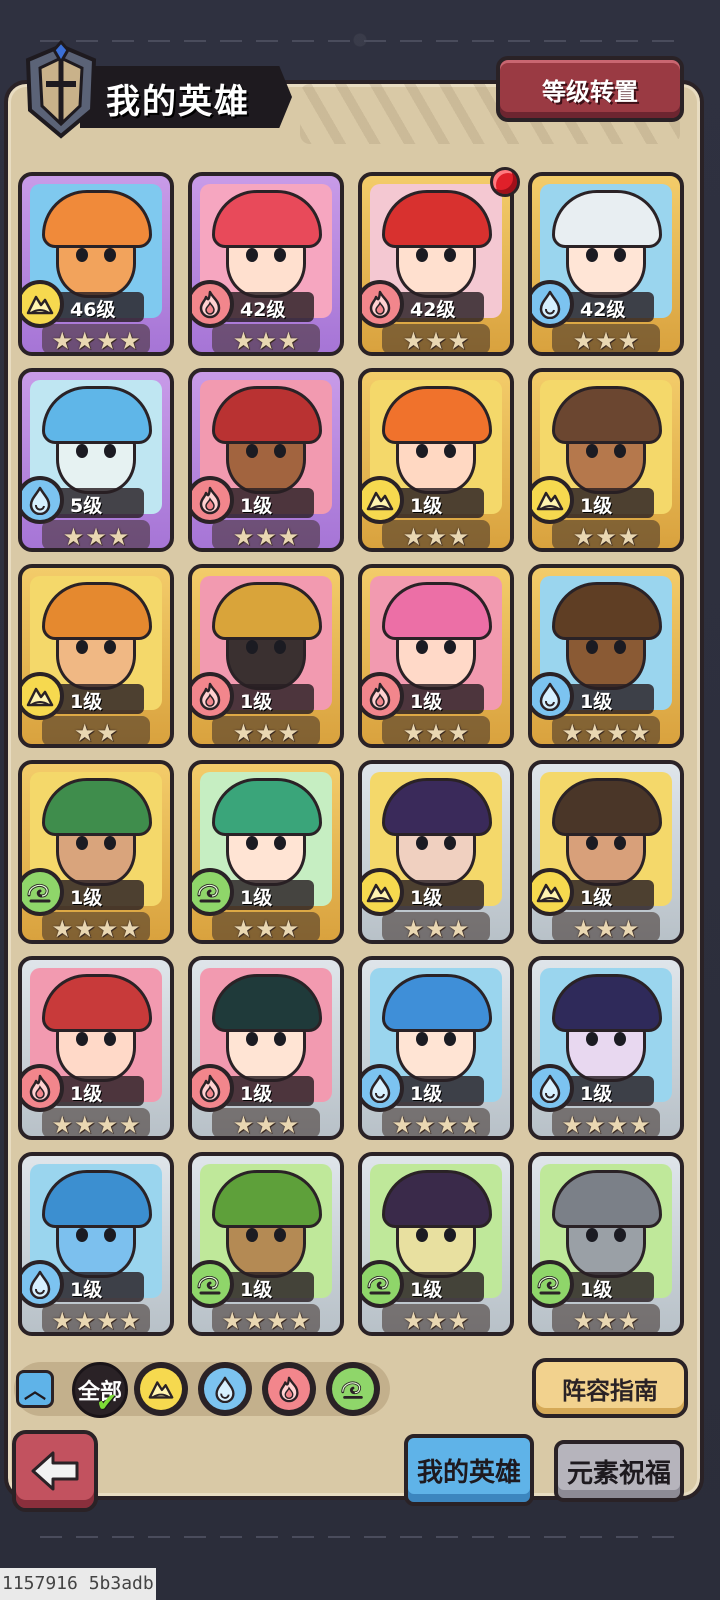 This screenshot has width=720, height=1600. What do you see at coordinates (289, 1389) in the screenshot?
I see `filter-fire-button` at bounding box center [289, 1389].